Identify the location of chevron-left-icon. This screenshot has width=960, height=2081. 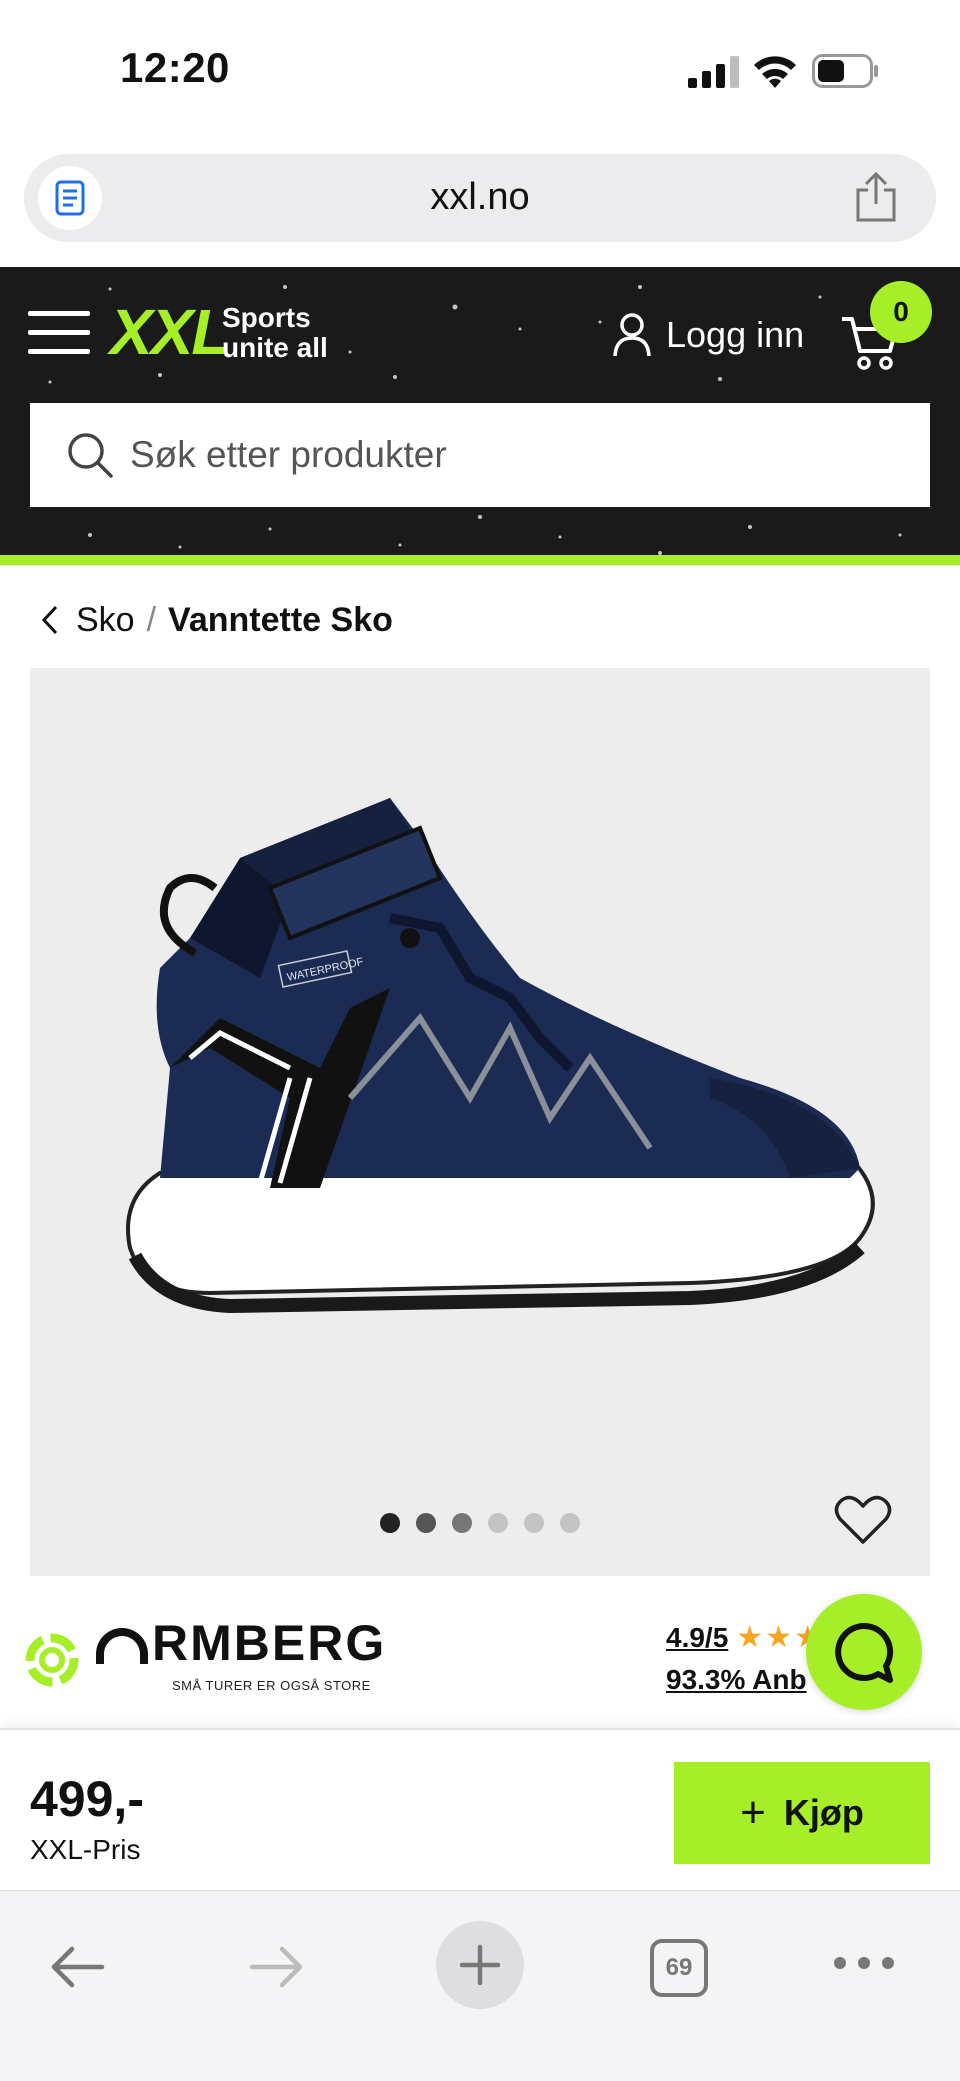
(51, 620).